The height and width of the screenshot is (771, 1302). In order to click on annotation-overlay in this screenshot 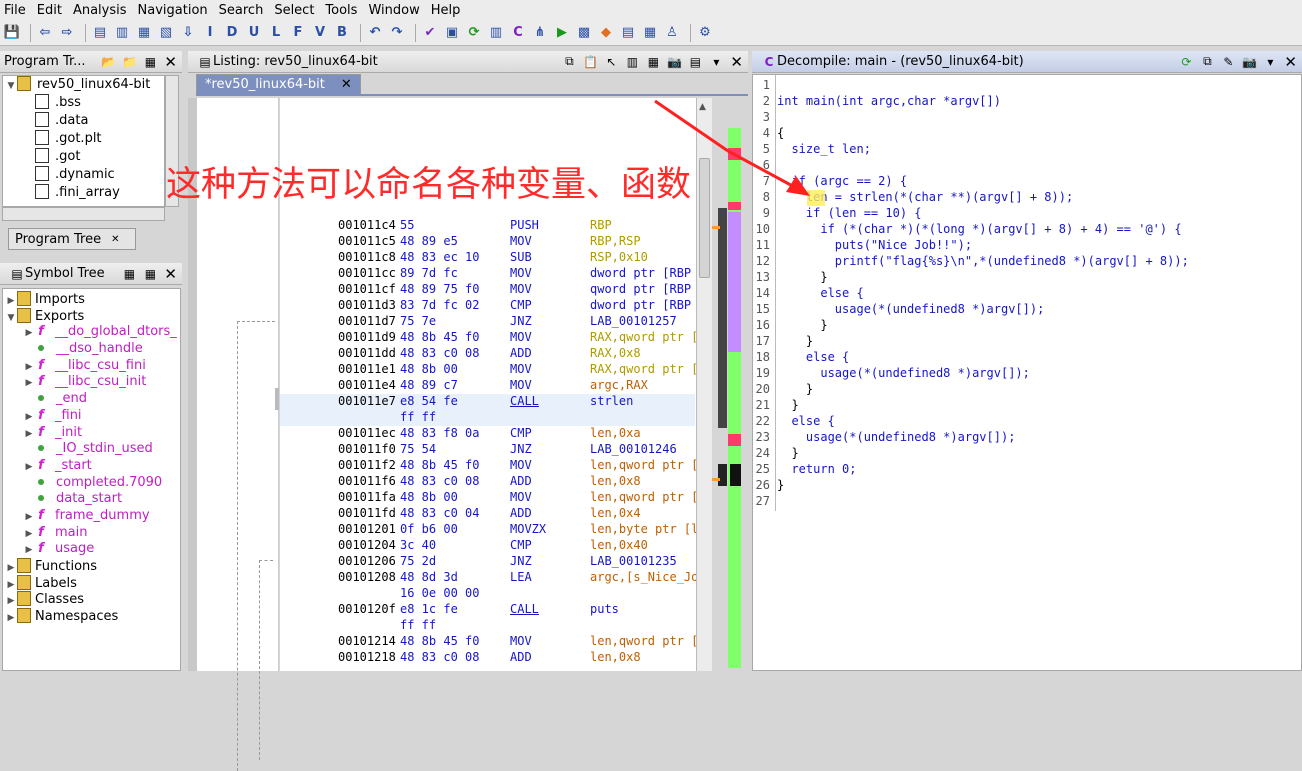, I will do `click(732, 147)`.